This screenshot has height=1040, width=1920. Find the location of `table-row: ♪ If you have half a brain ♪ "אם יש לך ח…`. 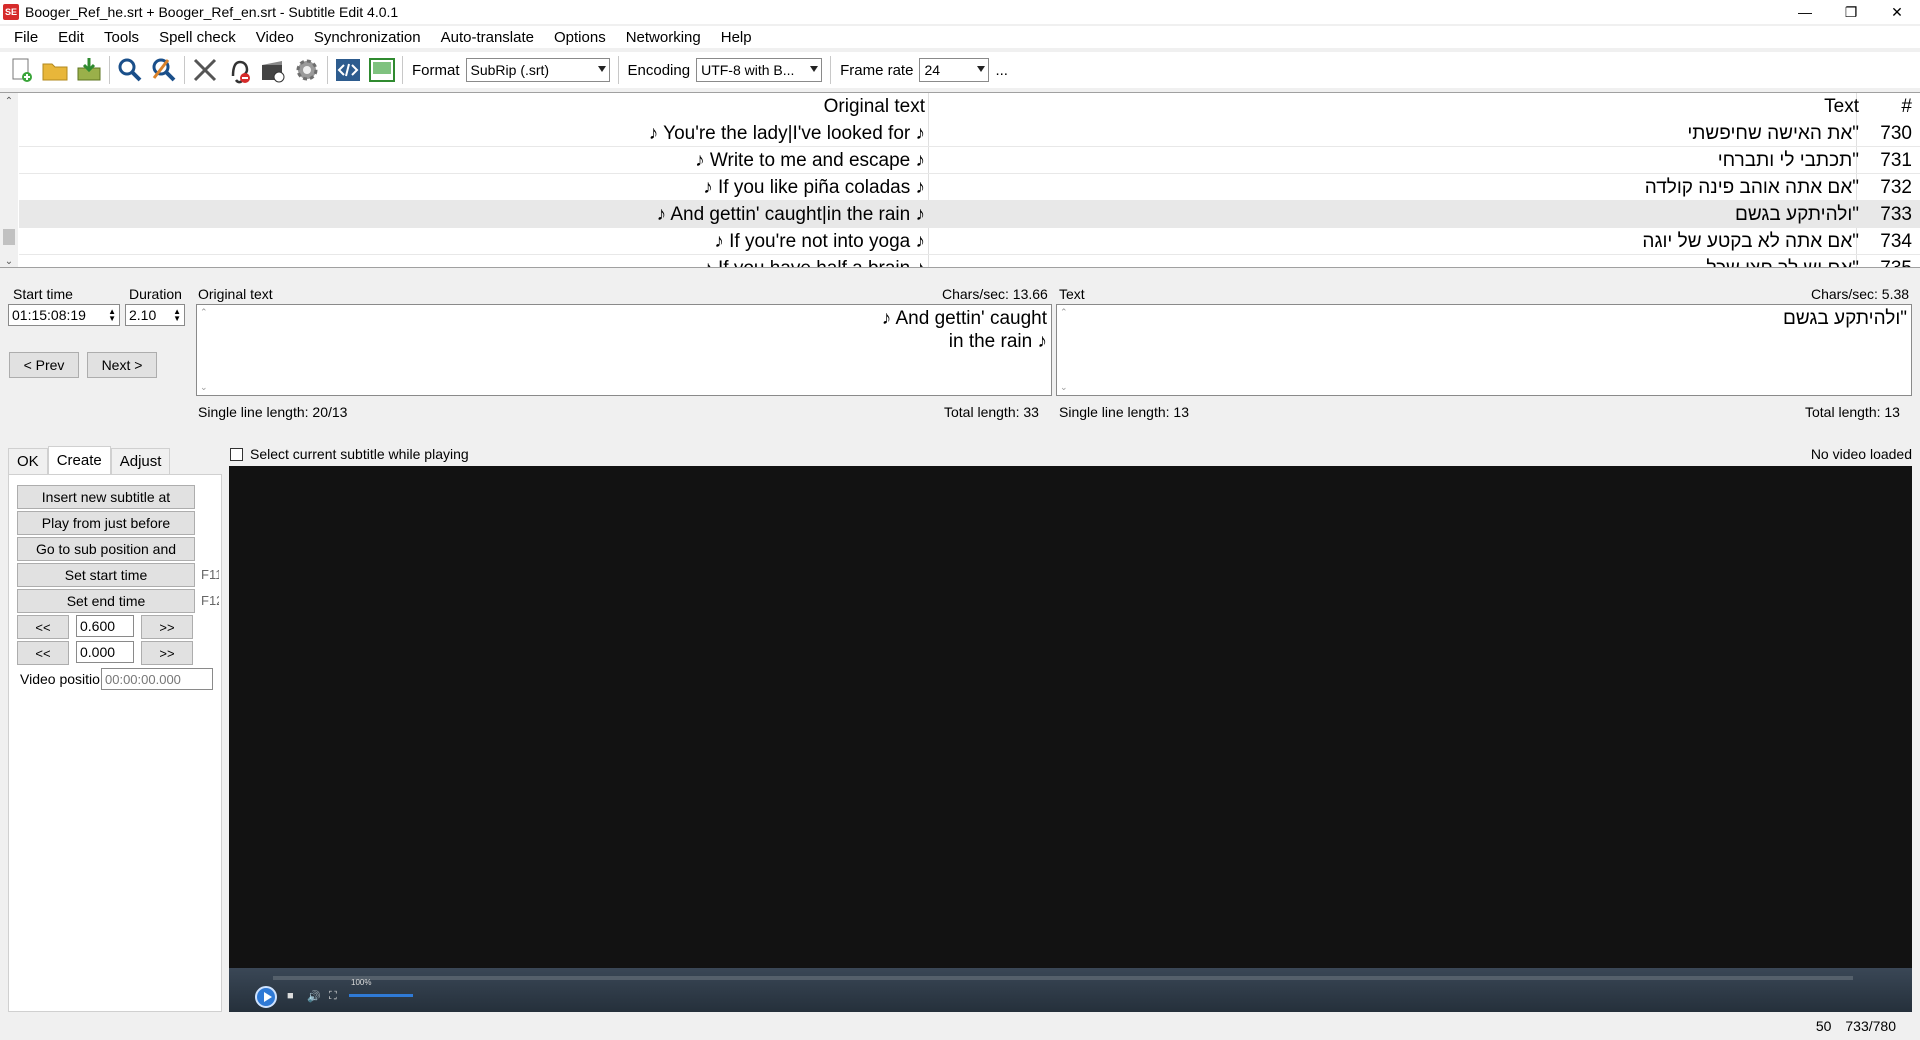

table-row: ♪ If you have half a brain ♪ "אם יש לך ח… is located at coordinates (969, 261).